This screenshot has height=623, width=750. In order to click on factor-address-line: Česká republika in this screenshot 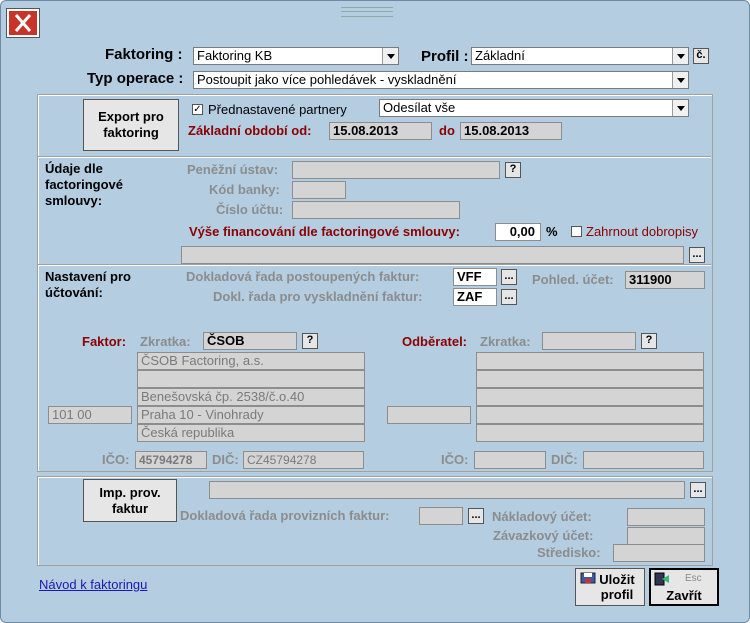, I will do `click(251, 433)`.